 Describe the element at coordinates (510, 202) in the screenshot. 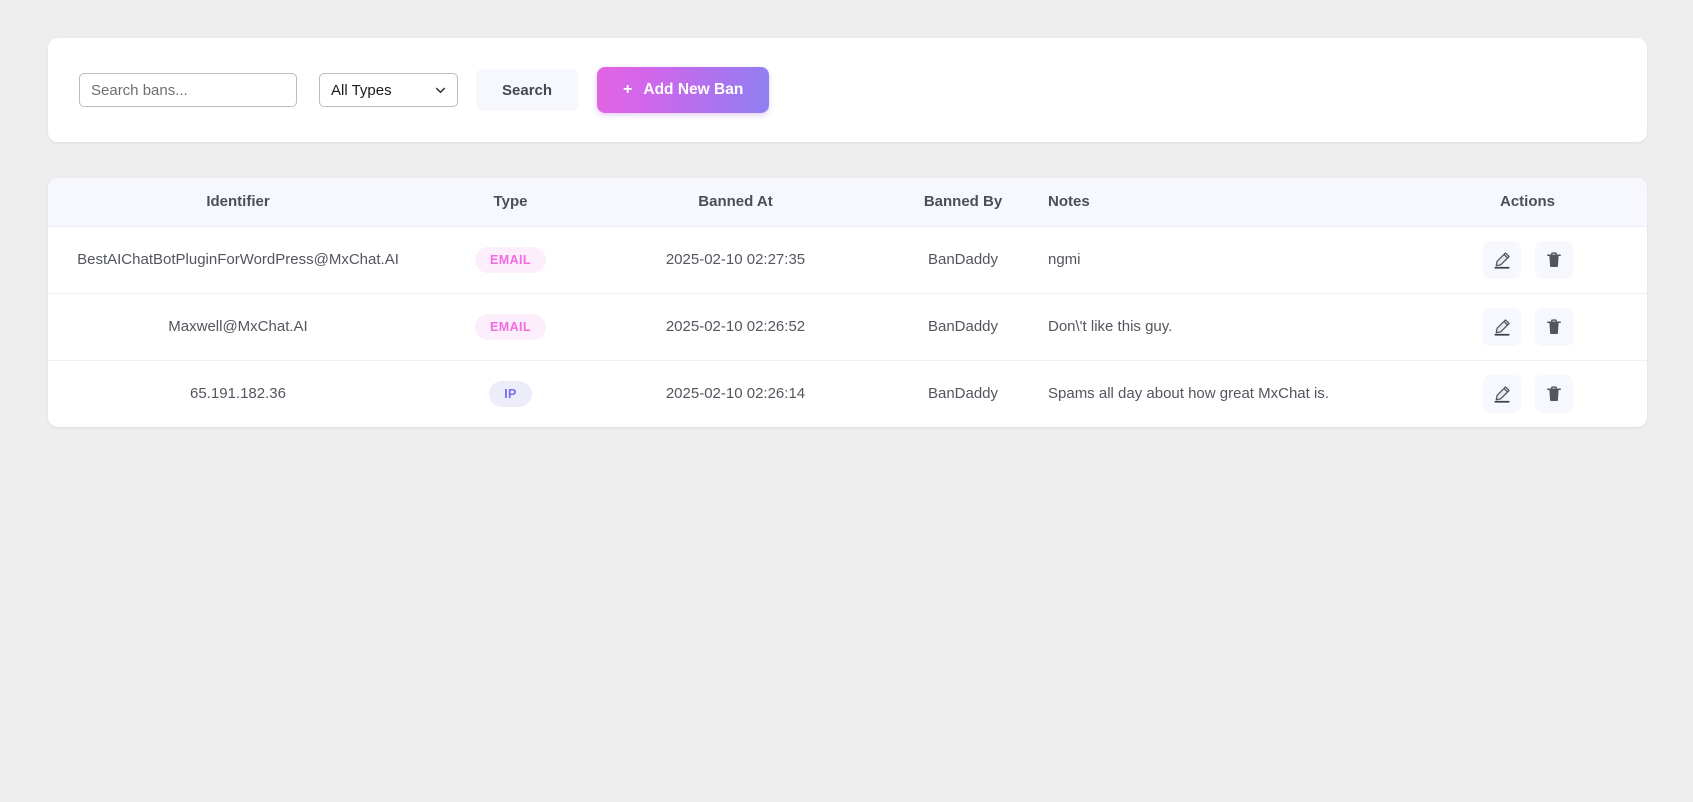

I see `column-header-type: Type` at that location.